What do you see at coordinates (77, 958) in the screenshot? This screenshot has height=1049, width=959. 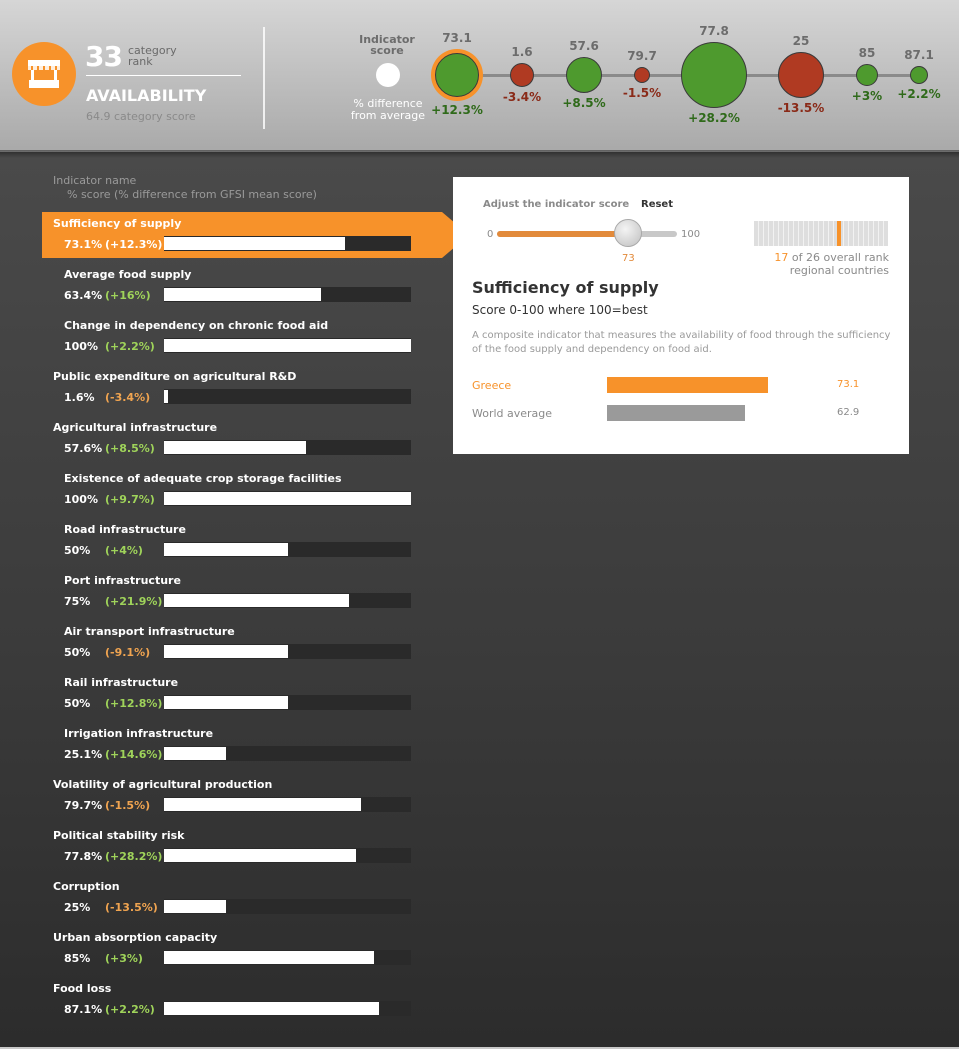 I see `indicator-percent: 85%` at bounding box center [77, 958].